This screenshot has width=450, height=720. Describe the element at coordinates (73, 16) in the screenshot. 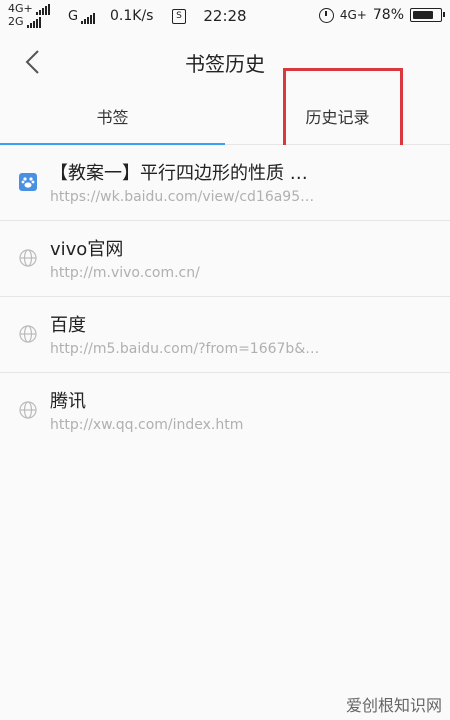

I see `network-type-label: G` at that location.